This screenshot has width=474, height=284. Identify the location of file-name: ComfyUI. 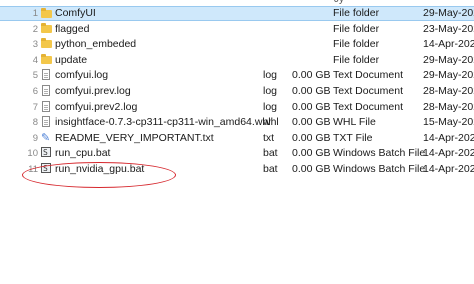
(75, 13).